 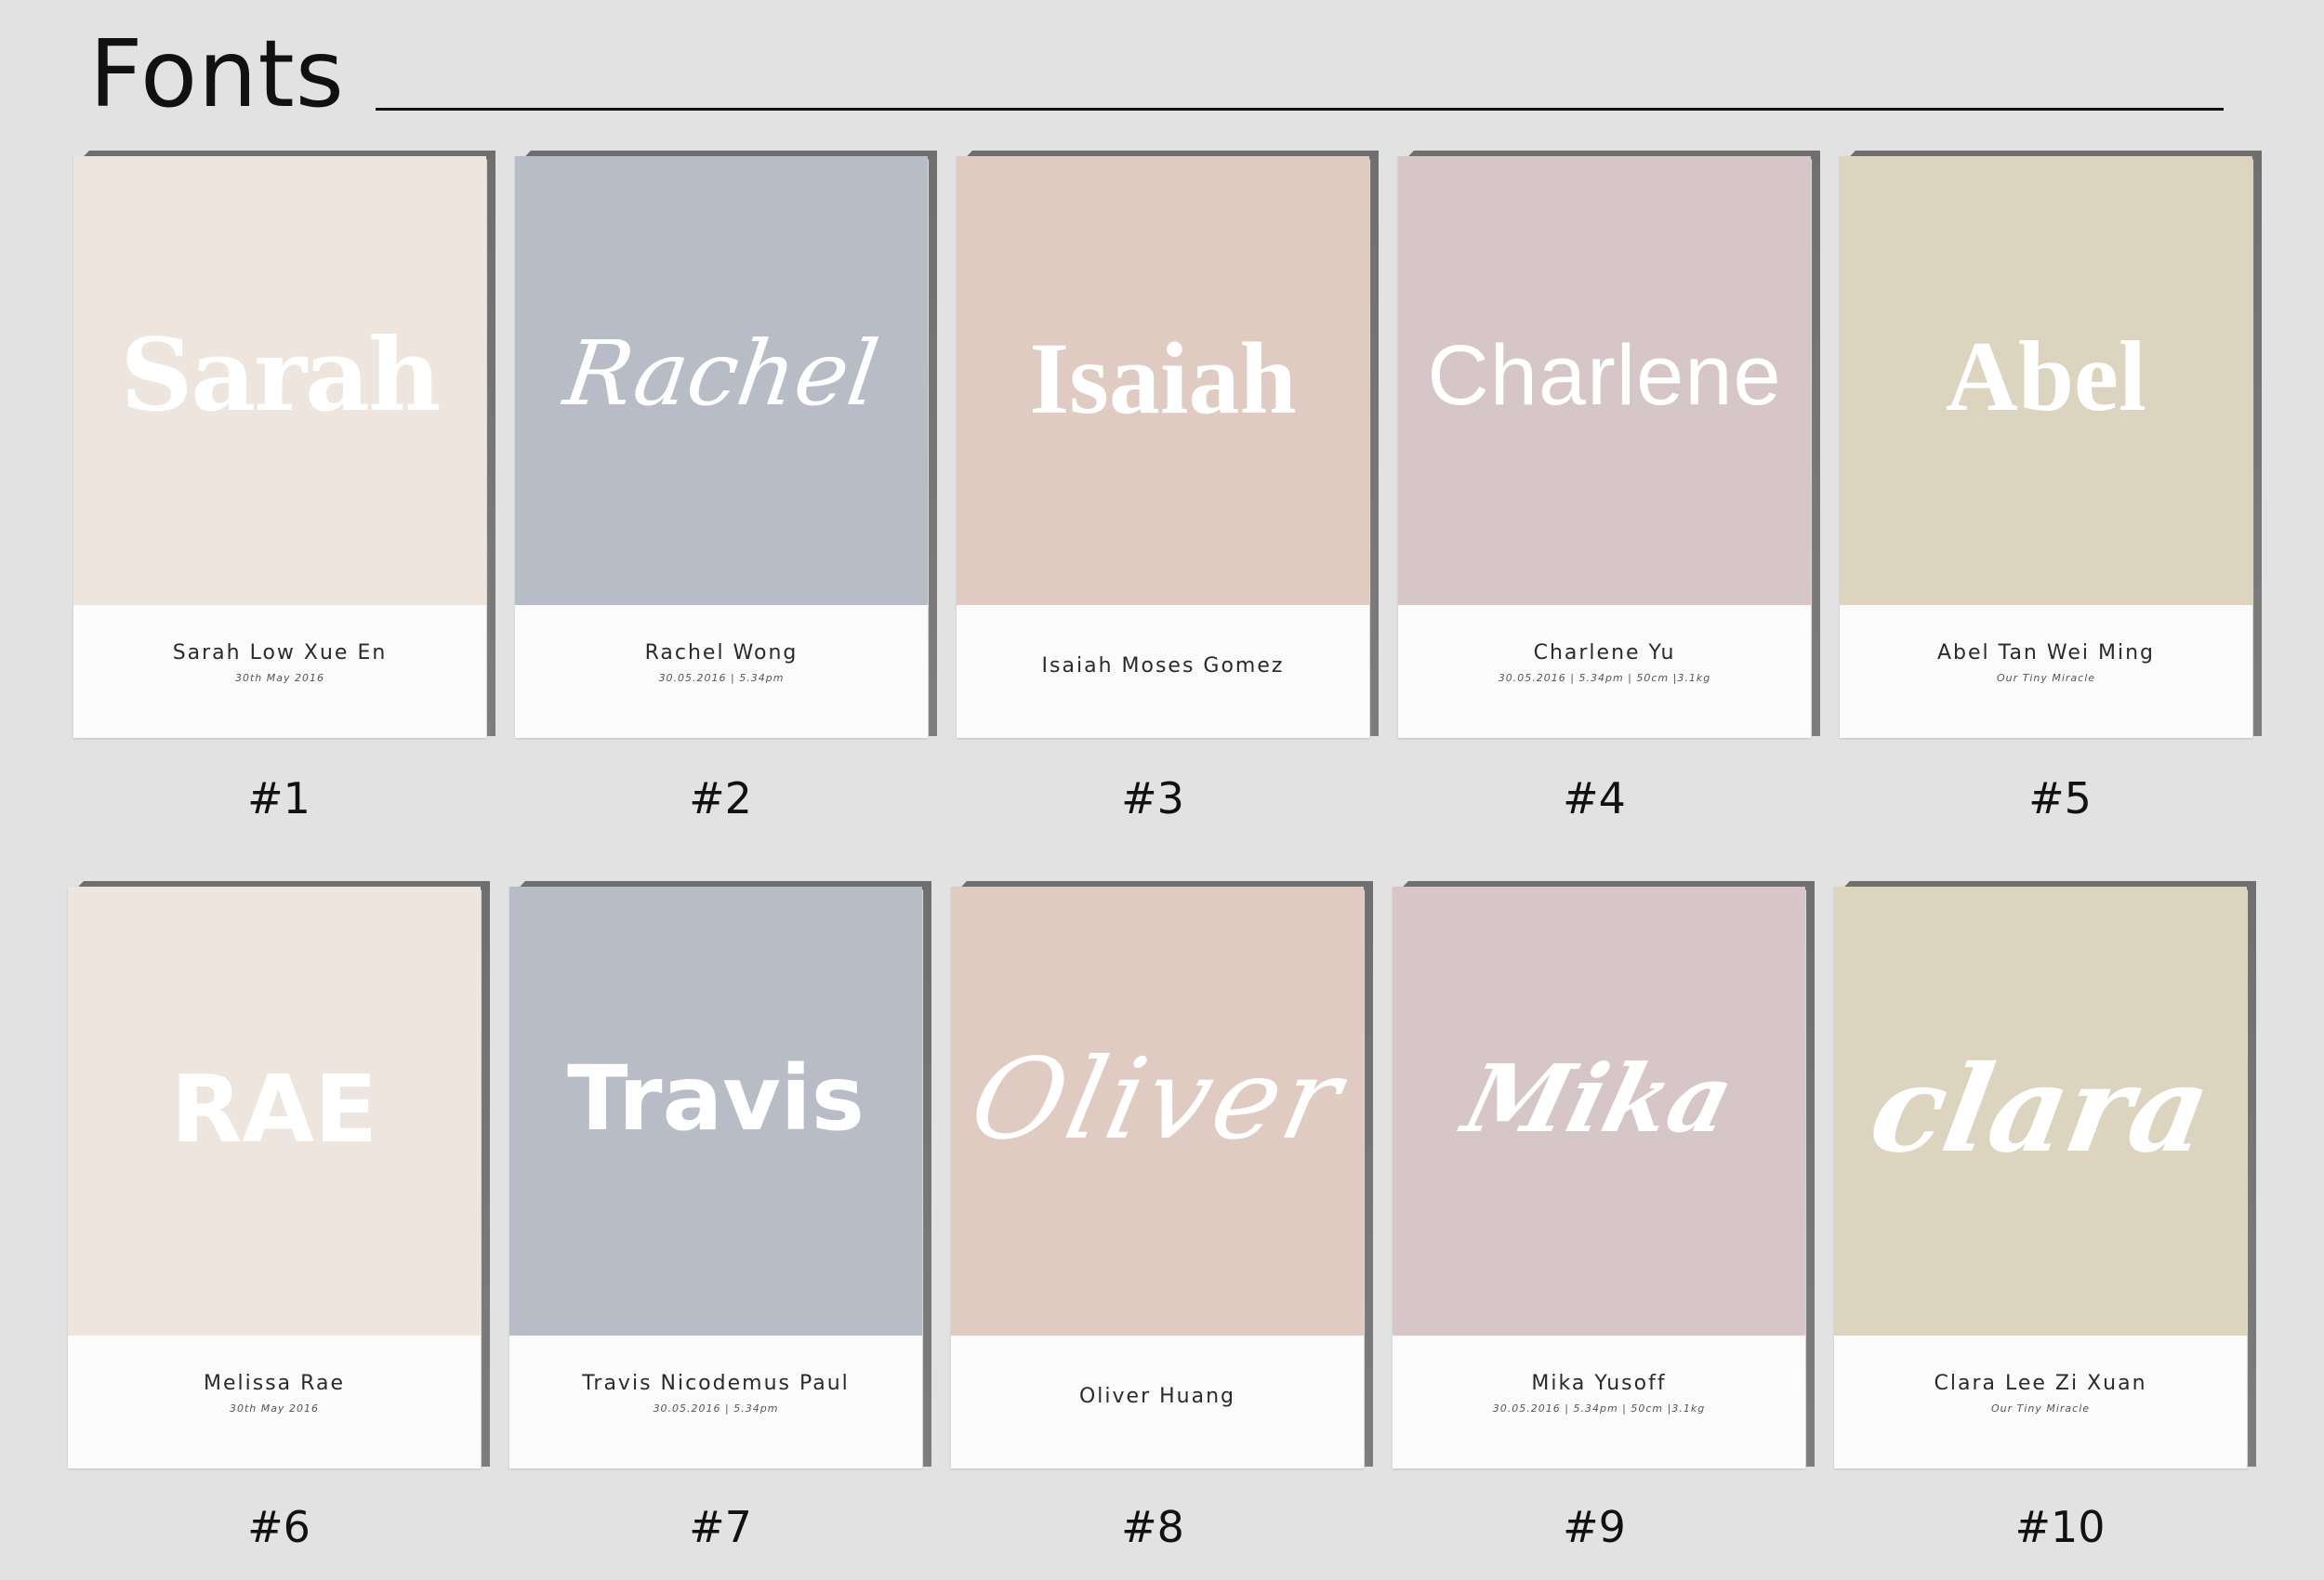 What do you see at coordinates (217, 74) in the screenshot?
I see `page-title: Fonts` at bounding box center [217, 74].